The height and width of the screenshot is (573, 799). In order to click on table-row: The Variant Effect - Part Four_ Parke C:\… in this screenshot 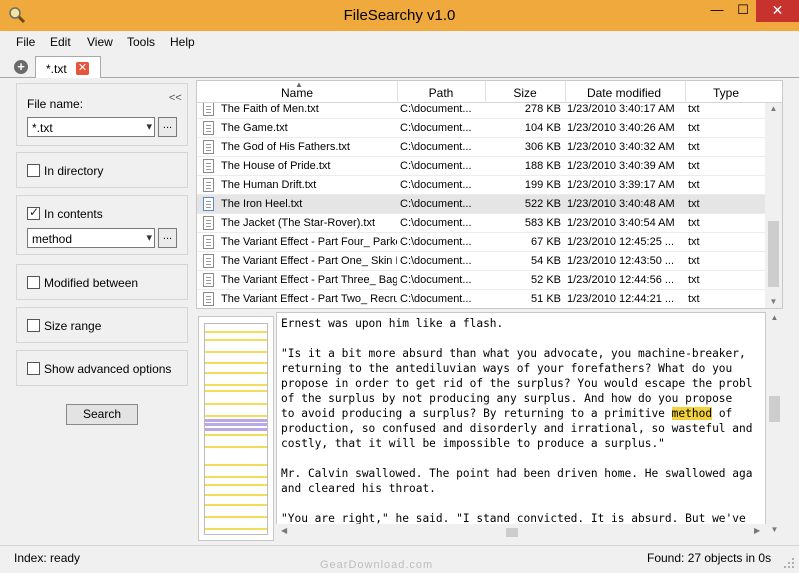, I will do `click(482, 242)`.